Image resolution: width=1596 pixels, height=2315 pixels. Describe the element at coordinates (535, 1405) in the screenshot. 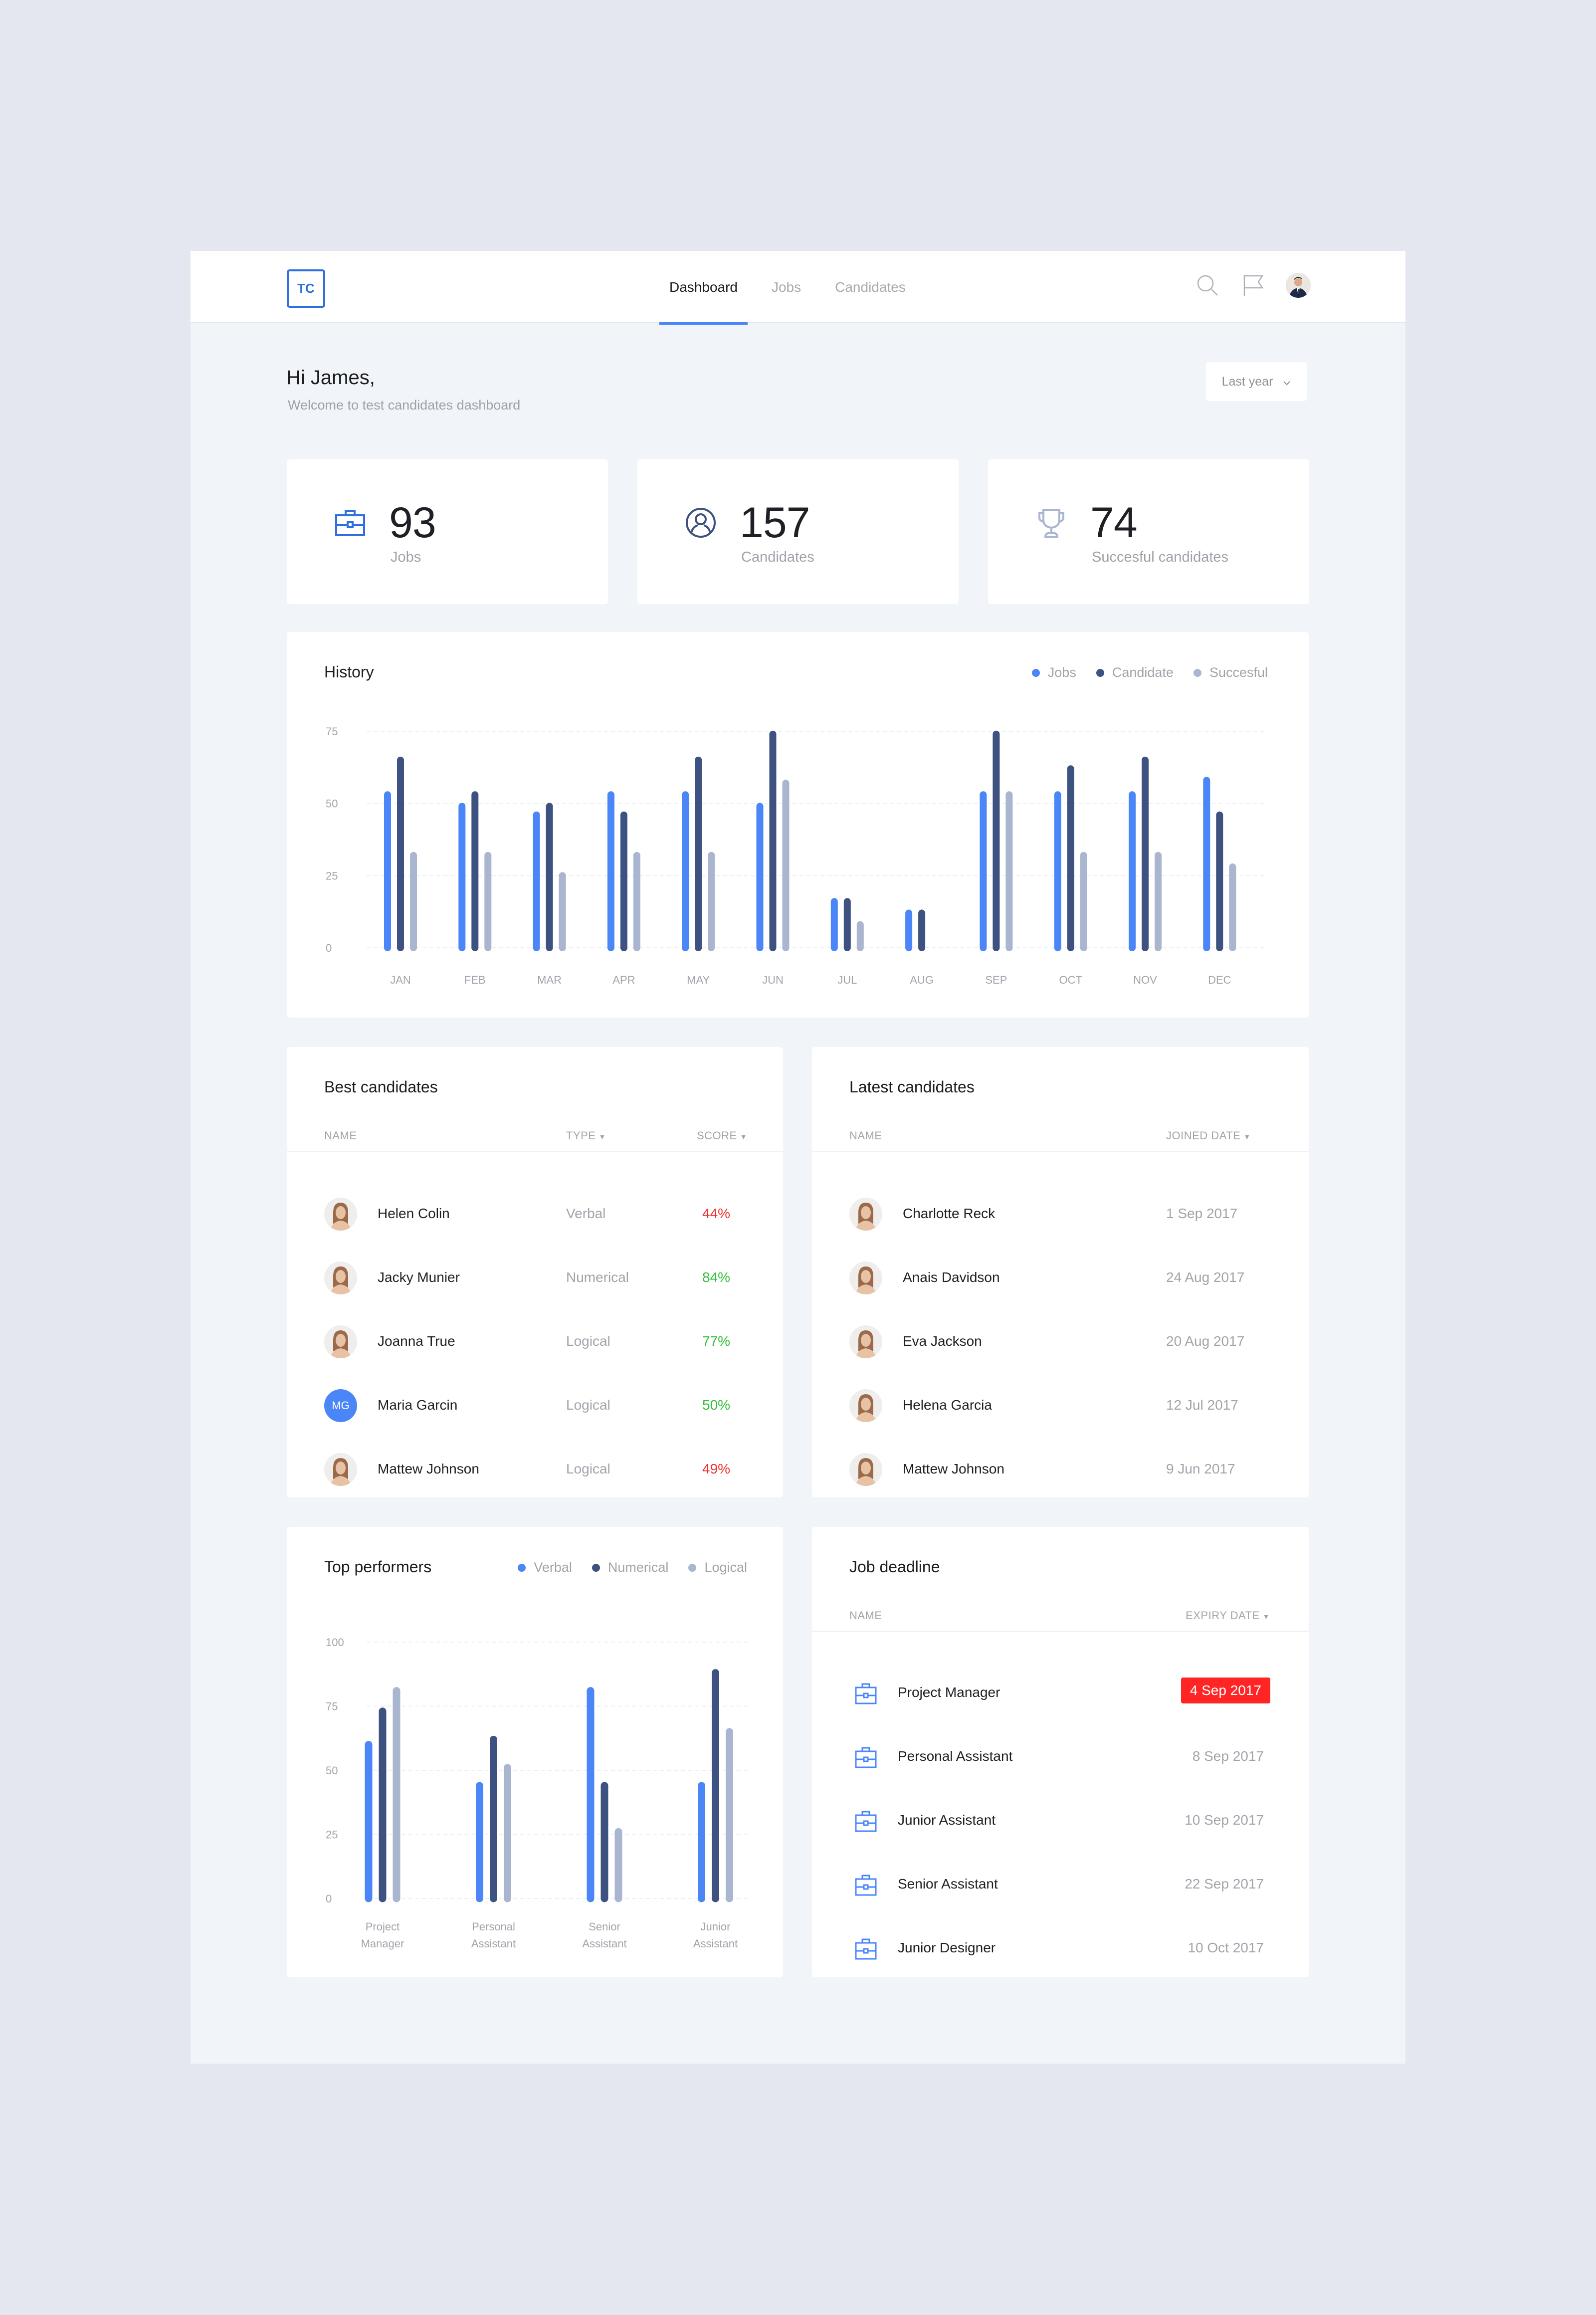

I see `table-row: MG Maria Garcin Logical 50%` at that location.